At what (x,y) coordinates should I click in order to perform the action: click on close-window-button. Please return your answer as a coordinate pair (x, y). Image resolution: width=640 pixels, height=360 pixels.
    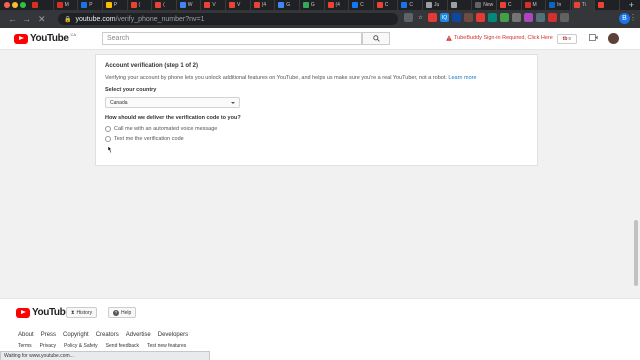
    Looking at the image, I should click on (7, 5).